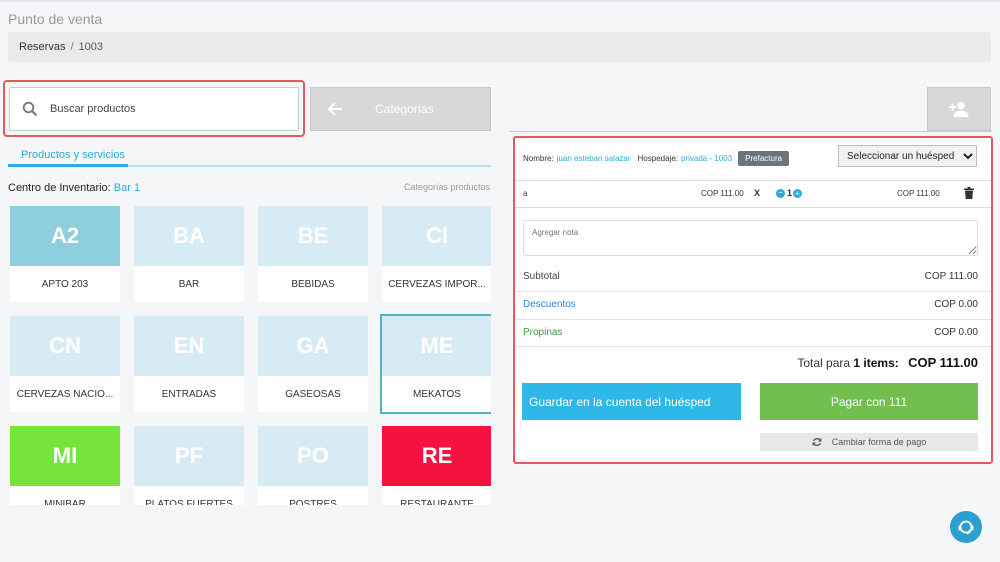 This screenshot has height=562, width=1000. I want to click on discounts-row: Descuentos COP 0.00, so click(750, 304).